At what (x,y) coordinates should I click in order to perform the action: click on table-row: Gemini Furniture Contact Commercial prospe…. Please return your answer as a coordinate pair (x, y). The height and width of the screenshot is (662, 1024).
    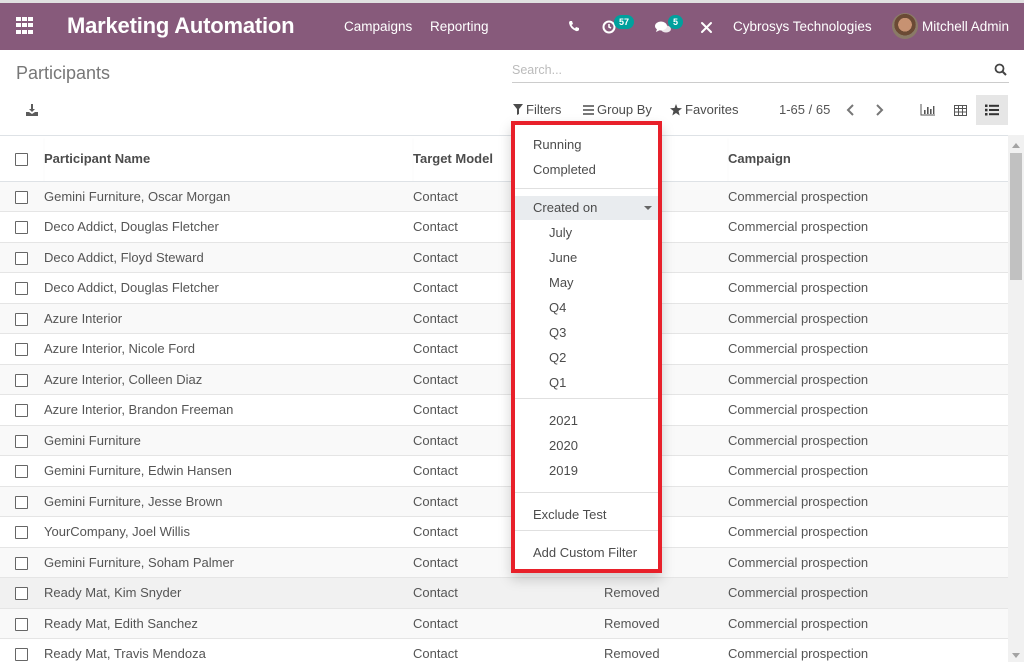
    Looking at the image, I should click on (504, 440).